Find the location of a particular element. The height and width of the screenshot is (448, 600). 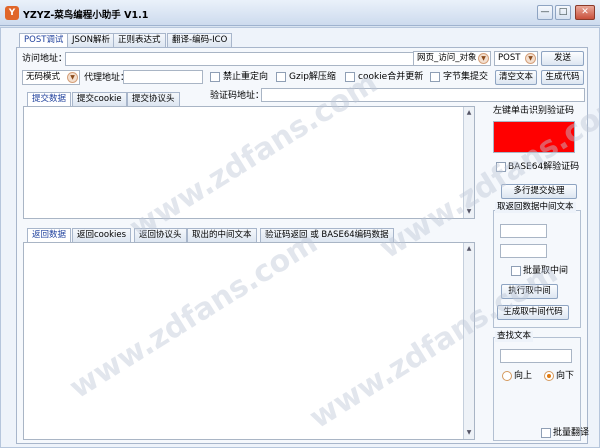

find-text-input is located at coordinates (536, 356).